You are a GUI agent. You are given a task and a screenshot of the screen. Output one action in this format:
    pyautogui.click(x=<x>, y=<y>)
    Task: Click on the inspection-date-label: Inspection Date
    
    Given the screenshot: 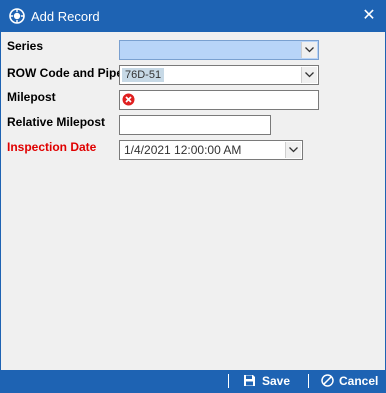 What is the action you would take?
    pyautogui.click(x=52, y=147)
    